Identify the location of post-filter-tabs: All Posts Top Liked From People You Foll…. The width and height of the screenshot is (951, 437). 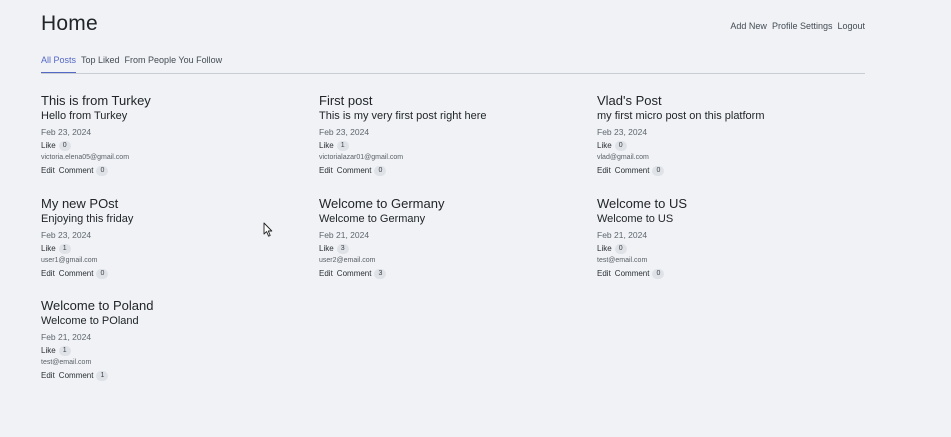
(453, 64).